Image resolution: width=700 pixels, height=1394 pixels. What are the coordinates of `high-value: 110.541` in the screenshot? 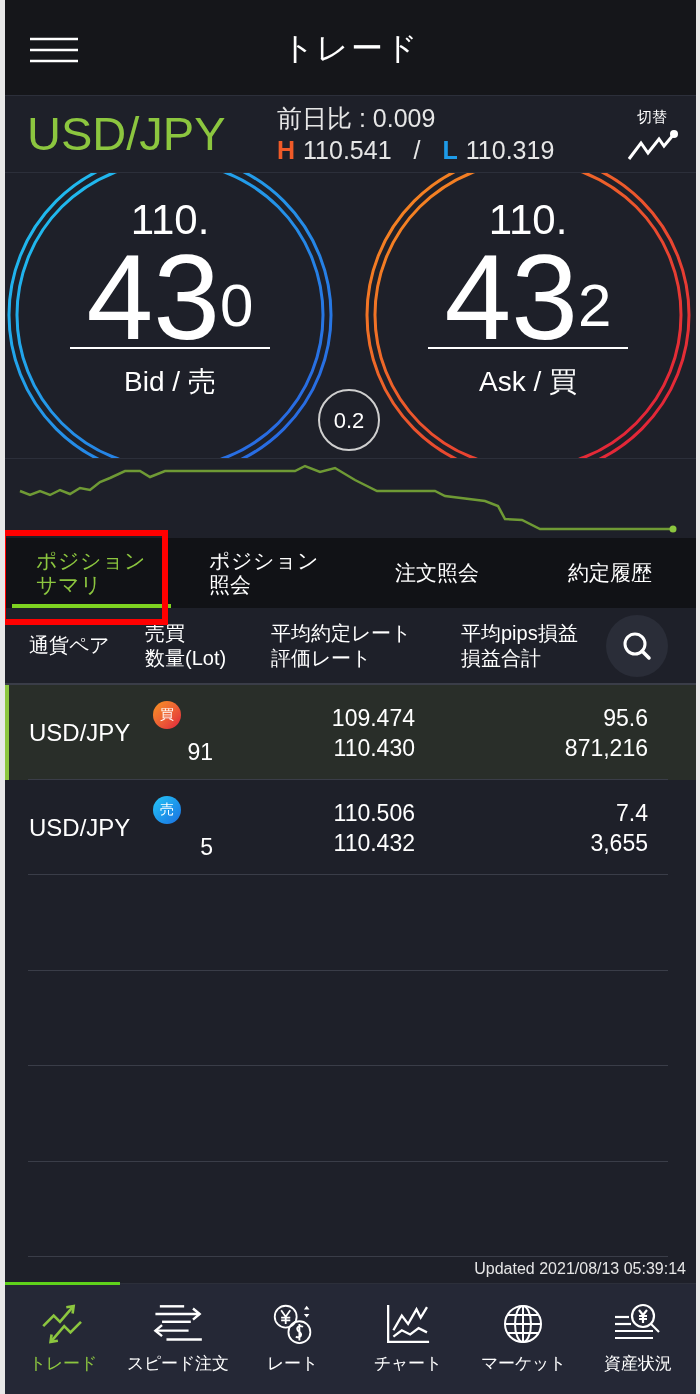 It's located at (347, 150).